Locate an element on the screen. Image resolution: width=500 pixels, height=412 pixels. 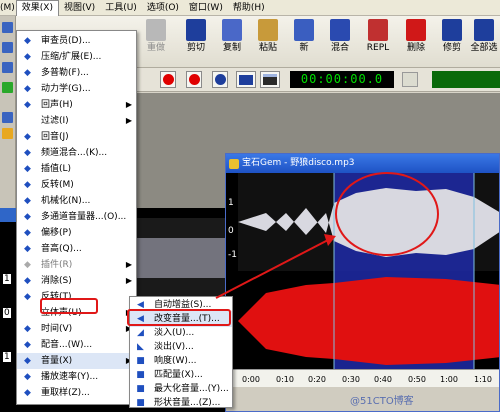
new-button: 新 is located at coordinates (304, 41).